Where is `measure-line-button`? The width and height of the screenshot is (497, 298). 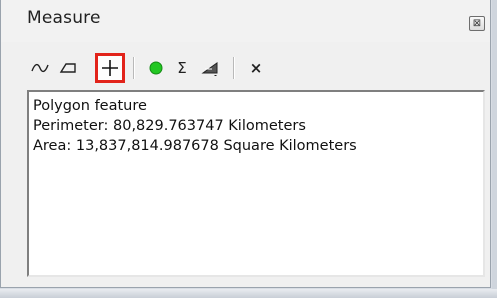 measure-line-button is located at coordinates (40, 68).